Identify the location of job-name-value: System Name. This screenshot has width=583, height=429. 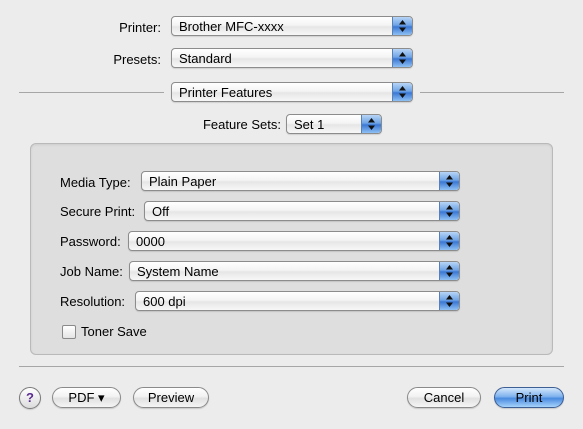
(178, 271).